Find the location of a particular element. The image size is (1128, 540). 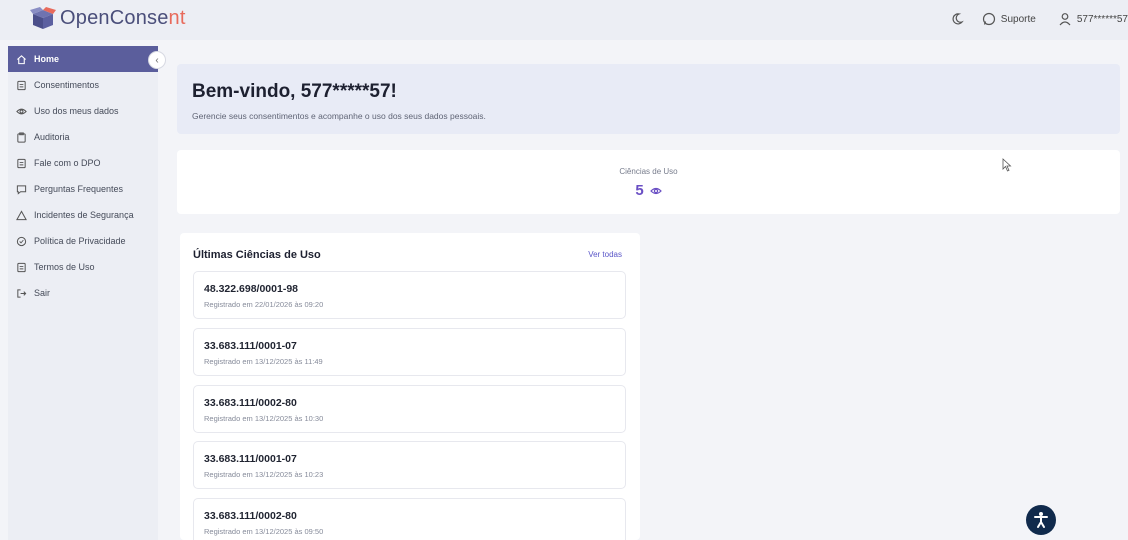

sidebar-collapse-button: ‹ is located at coordinates (157, 60).